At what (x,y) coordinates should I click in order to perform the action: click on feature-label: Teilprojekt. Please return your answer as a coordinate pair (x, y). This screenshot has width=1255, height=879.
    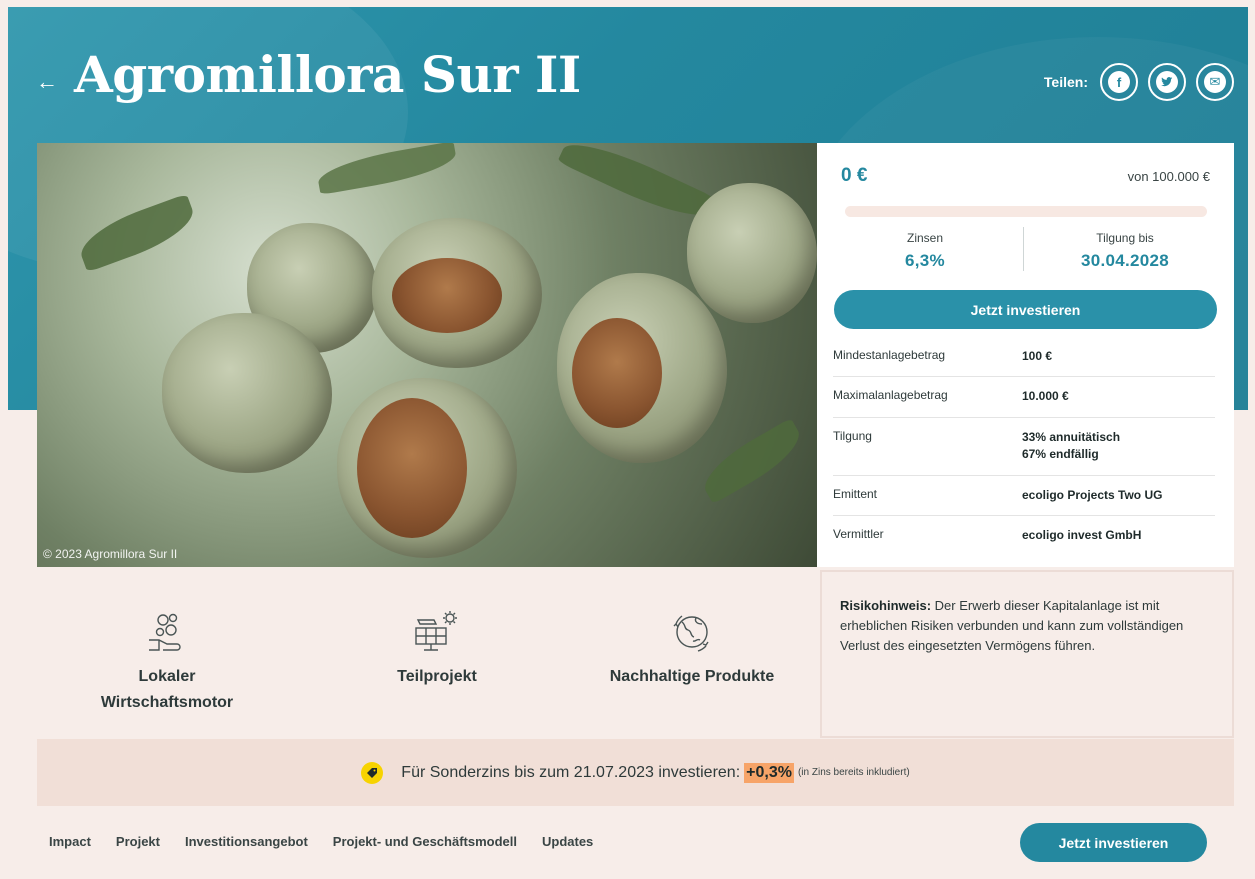
    Looking at the image, I should click on (437, 676).